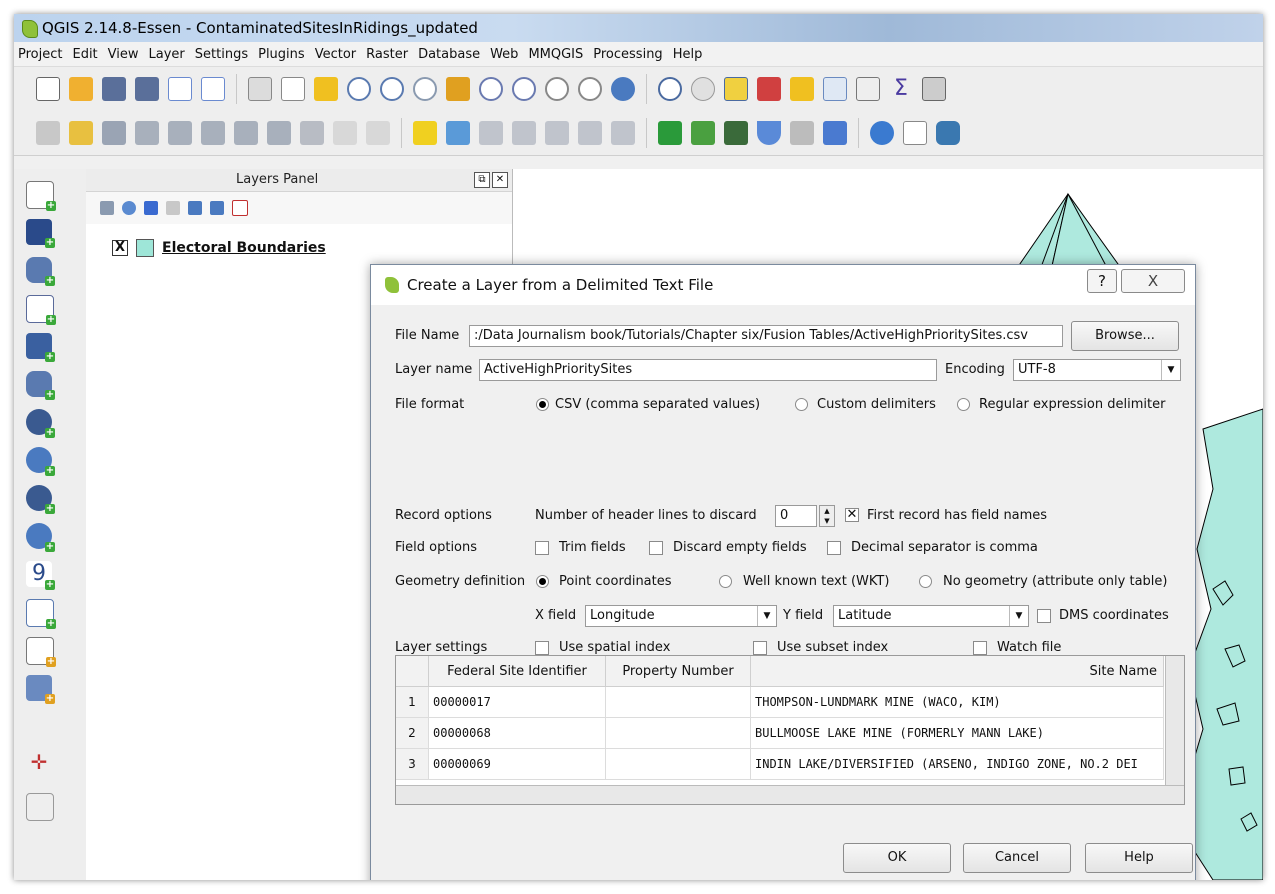 The image size is (1275, 894). Describe the element at coordinates (1139, 858) in the screenshot. I see `help-button: Help` at that location.